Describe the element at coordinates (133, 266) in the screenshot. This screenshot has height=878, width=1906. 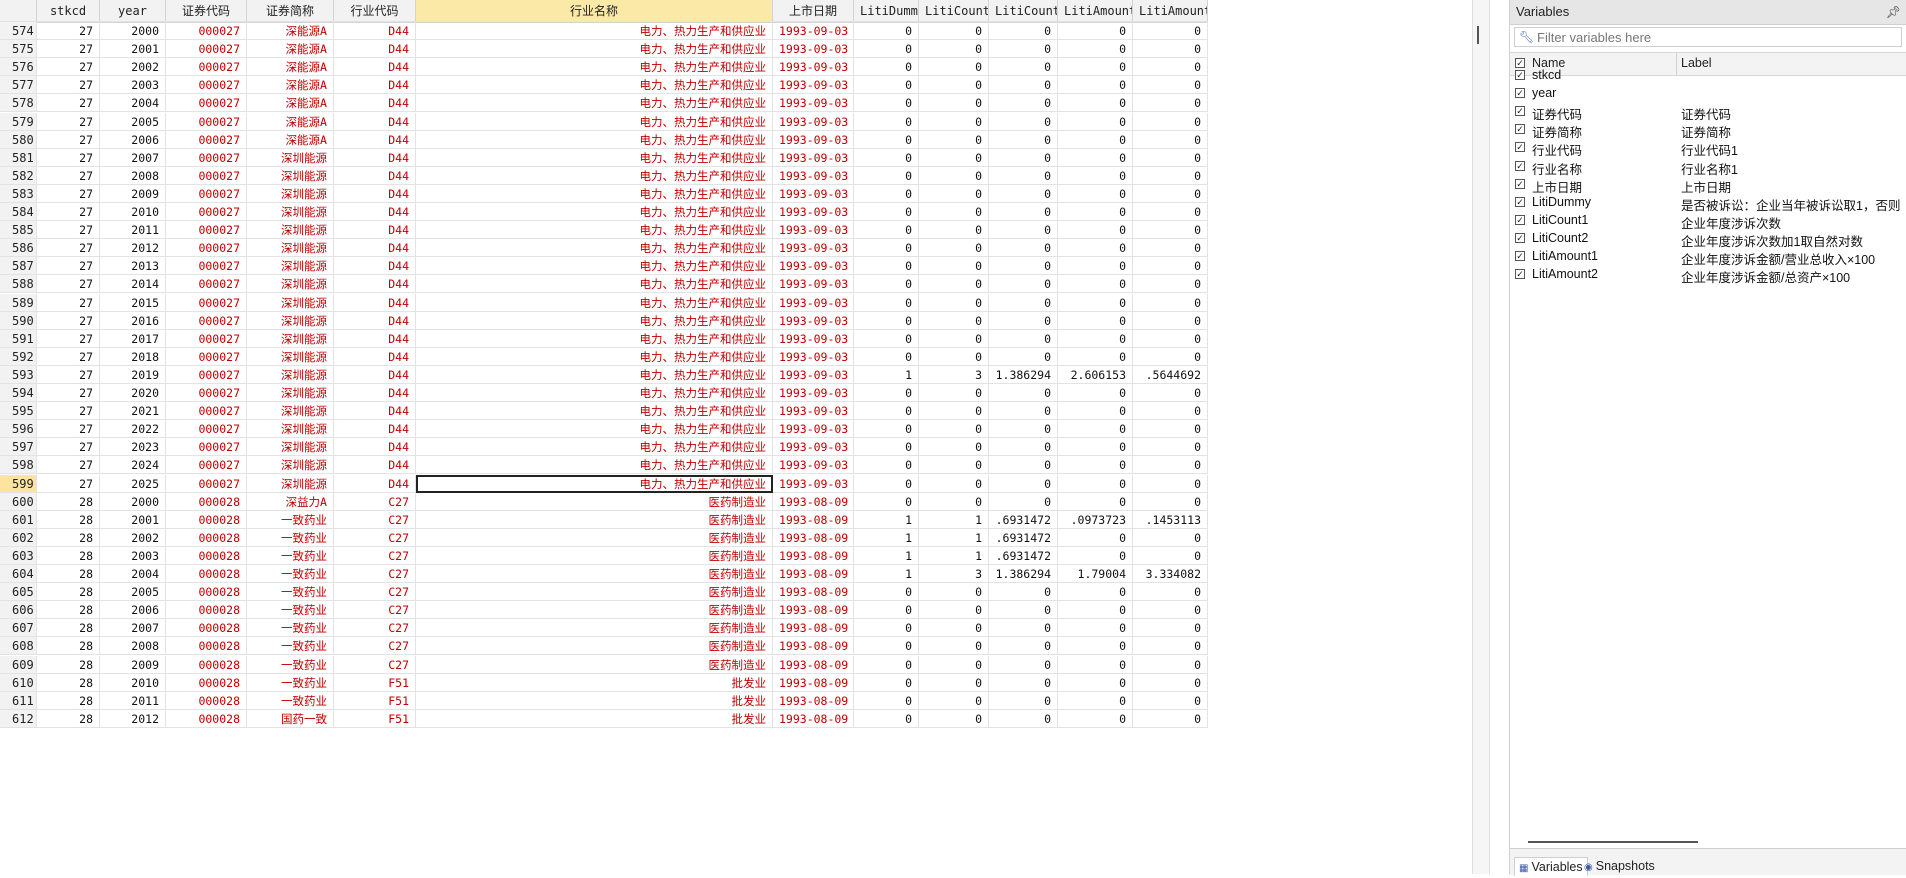
I see `cell-year: 2013` at that location.